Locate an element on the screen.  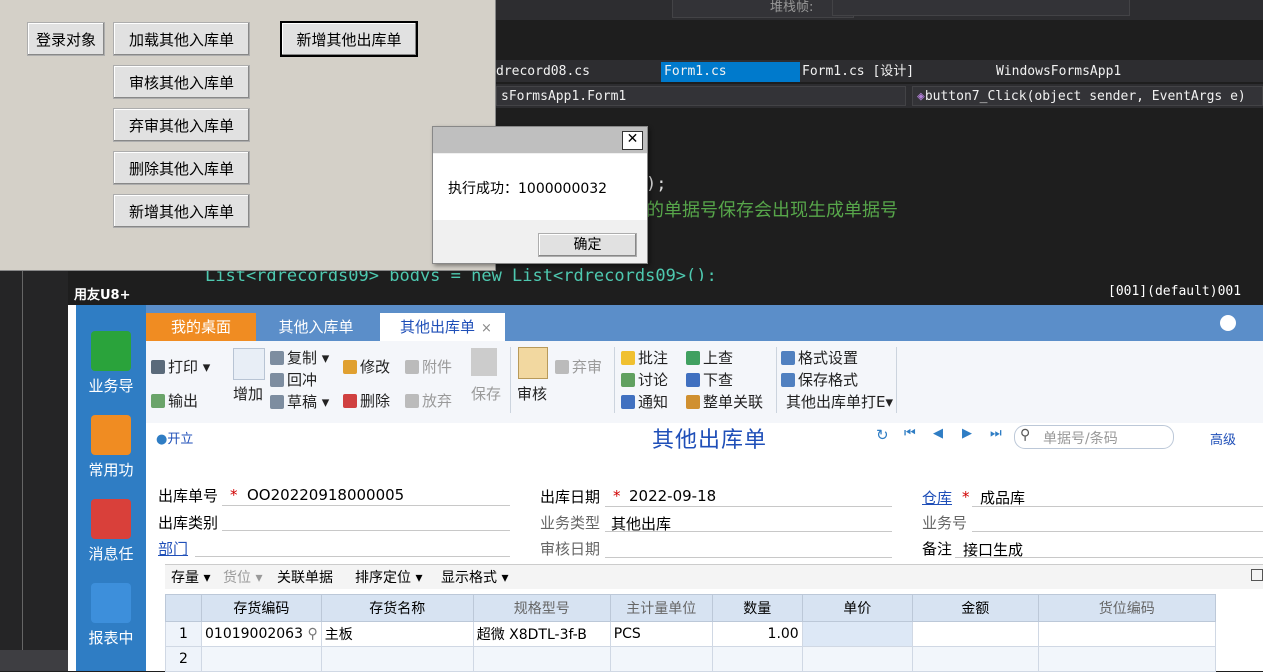
grid-header: 货位编码 is located at coordinates (1126, 608).